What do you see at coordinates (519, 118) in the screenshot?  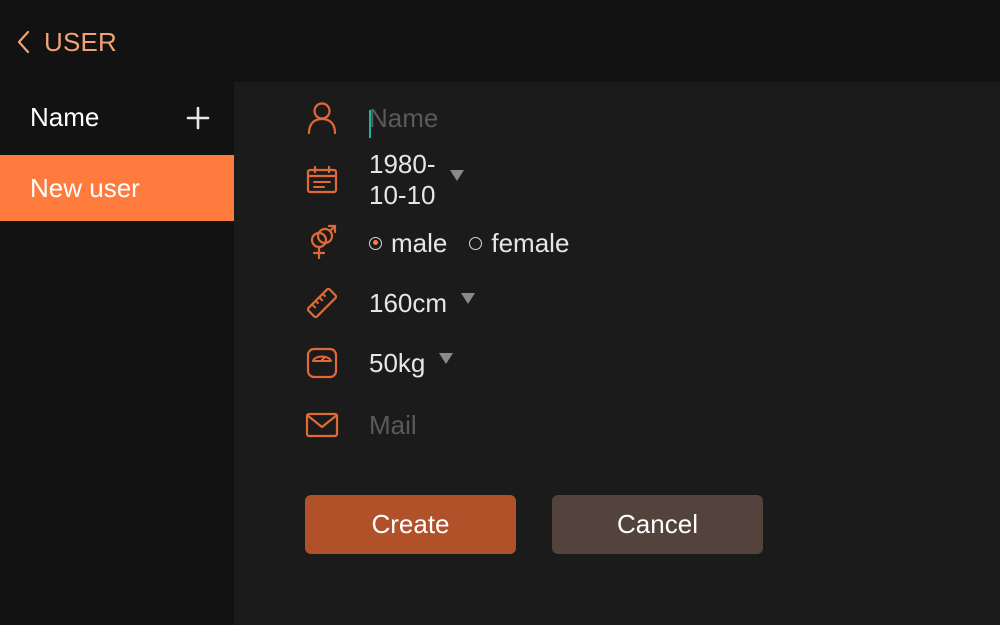 I see `name-input` at bounding box center [519, 118].